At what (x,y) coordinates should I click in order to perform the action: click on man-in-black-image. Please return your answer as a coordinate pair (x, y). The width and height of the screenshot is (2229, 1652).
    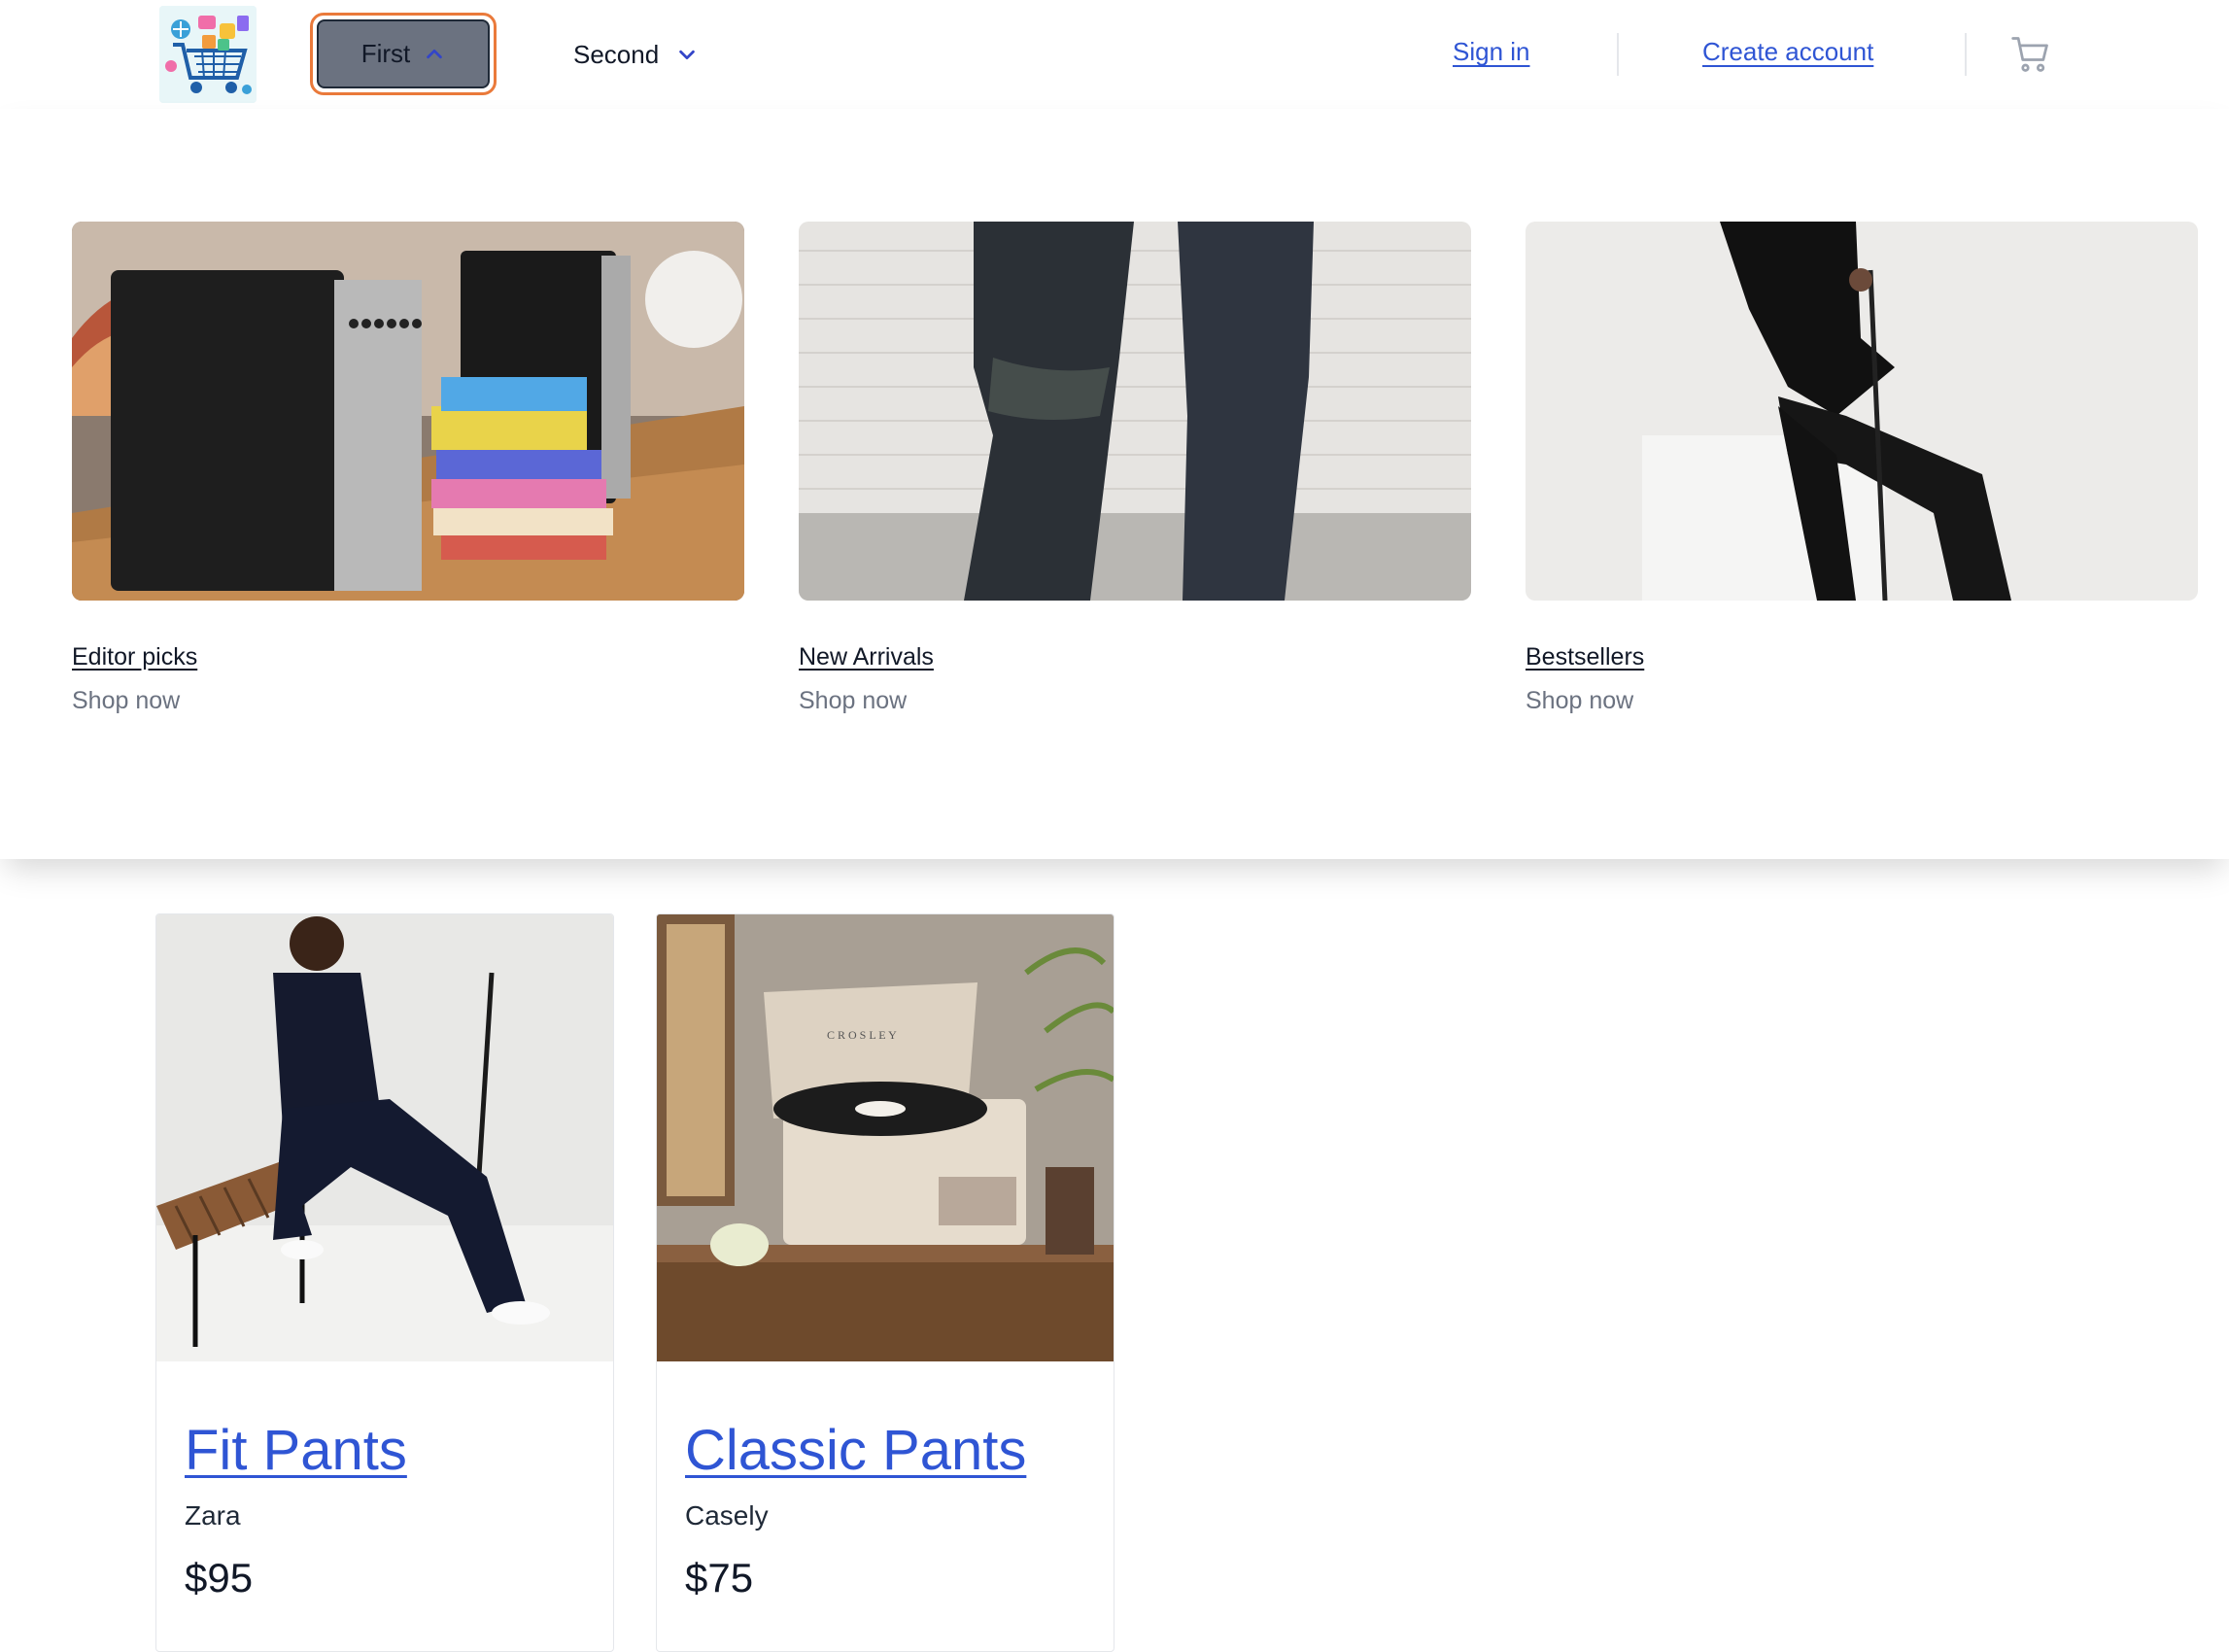
    Looking at the image, I should click on (1862, 411).